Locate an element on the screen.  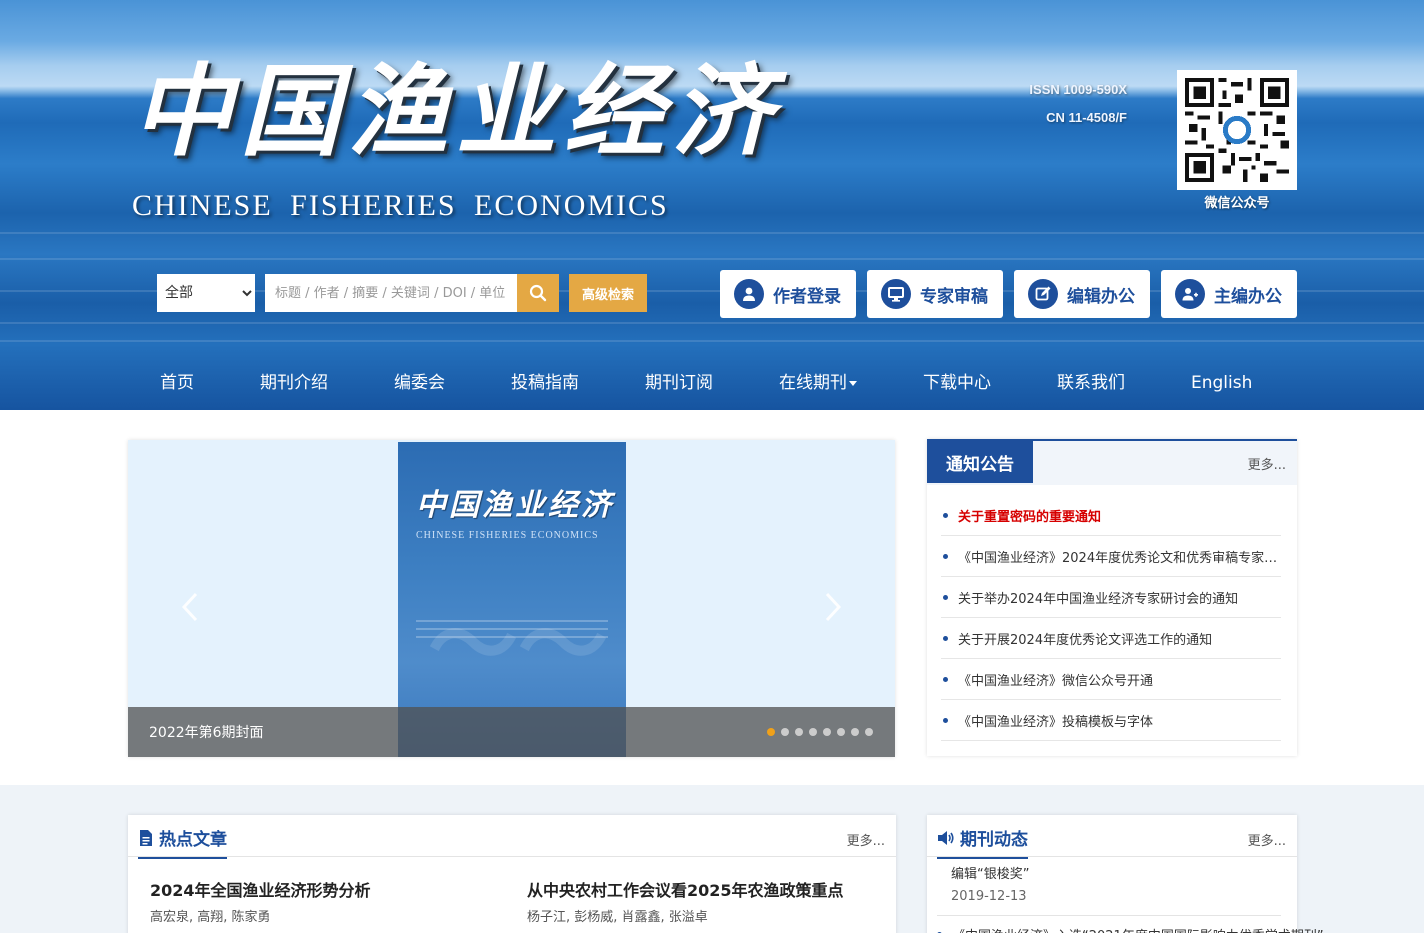
search-icon is located at coordinates (538, 293).